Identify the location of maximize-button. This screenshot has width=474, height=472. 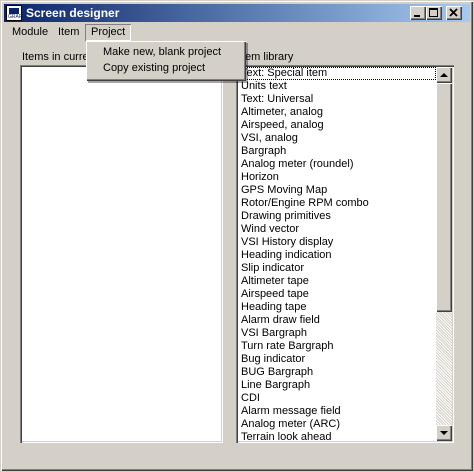
(434, 13).